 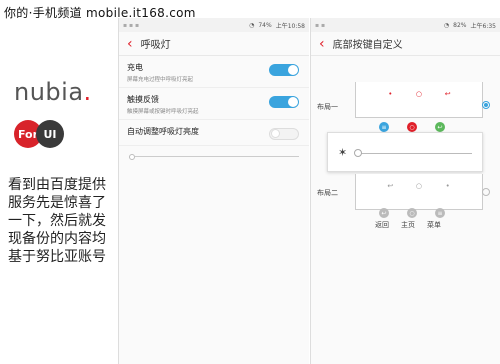 What do you see at coordinates (367, 45) in the screenshot?
I see `page-title: 底部按键自定义` at bounding box center [367, 45].